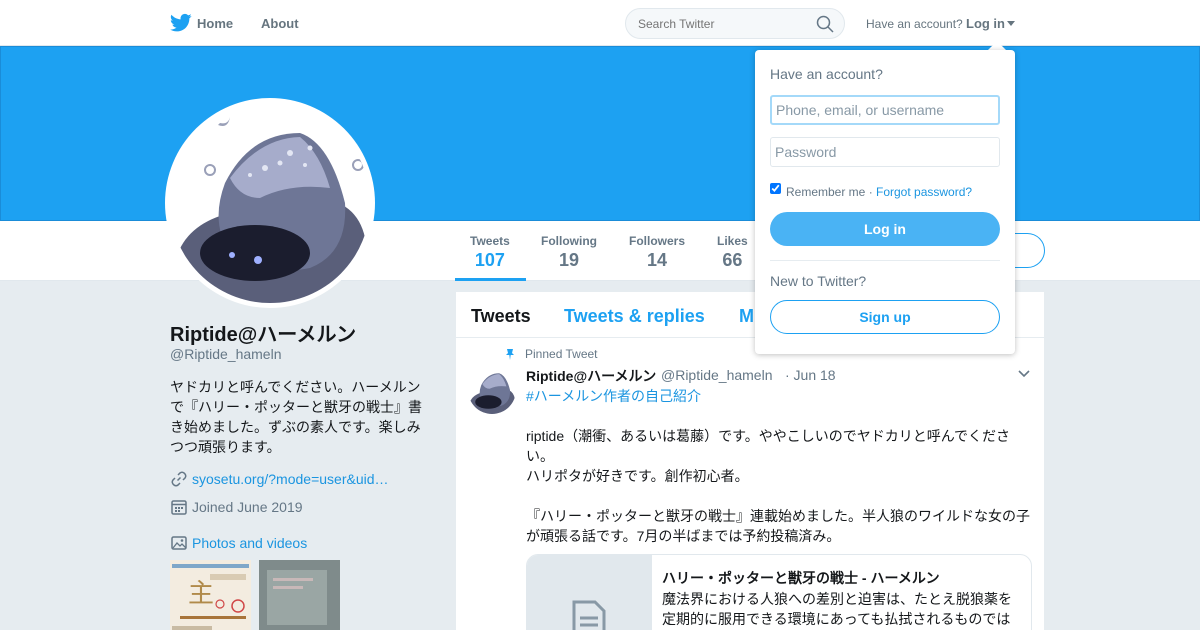 The width and height of the screenshot is (1200, 630). I want to click on tweet-timestamp: · Jun 18, so click(810, 375).